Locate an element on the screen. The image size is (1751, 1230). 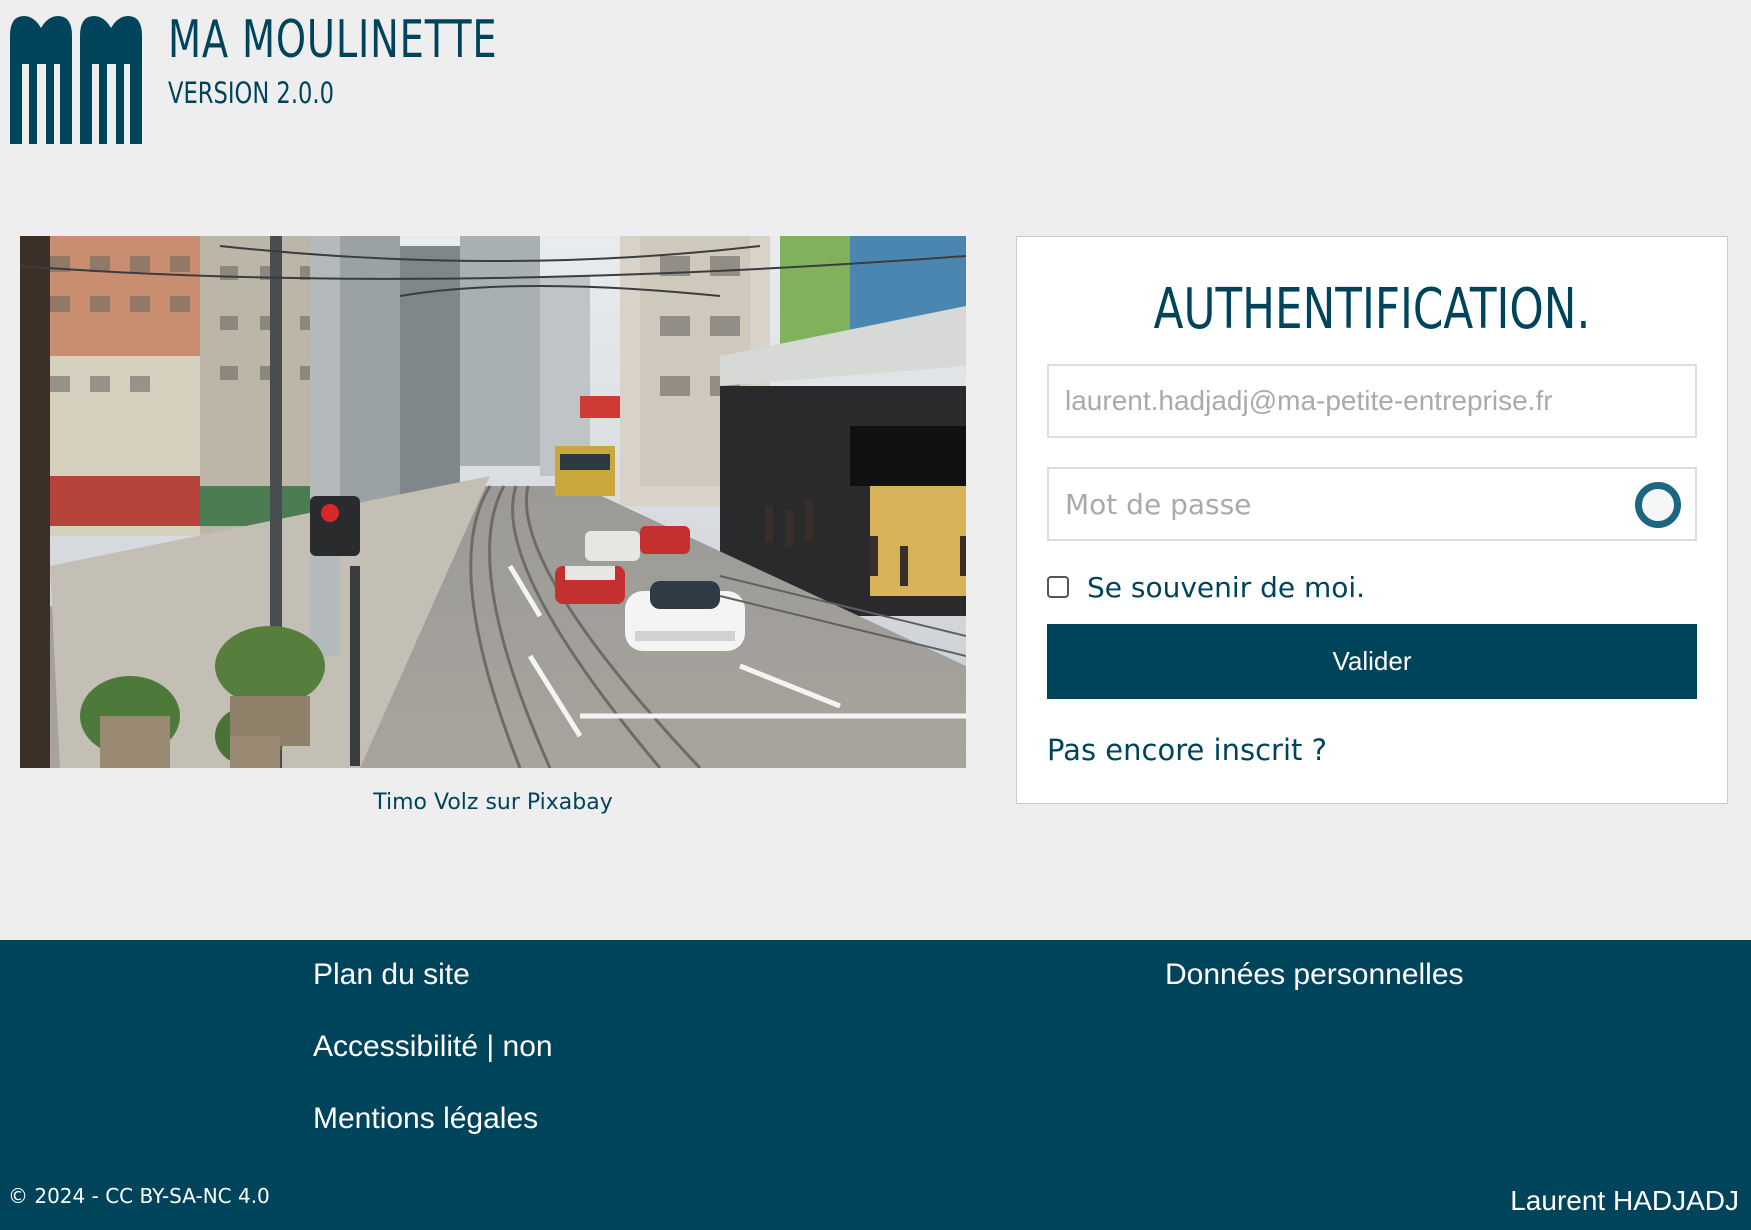
page-header: MA MOULINETTE VERSION 2.0.0 is located at coordinates (875, 80).